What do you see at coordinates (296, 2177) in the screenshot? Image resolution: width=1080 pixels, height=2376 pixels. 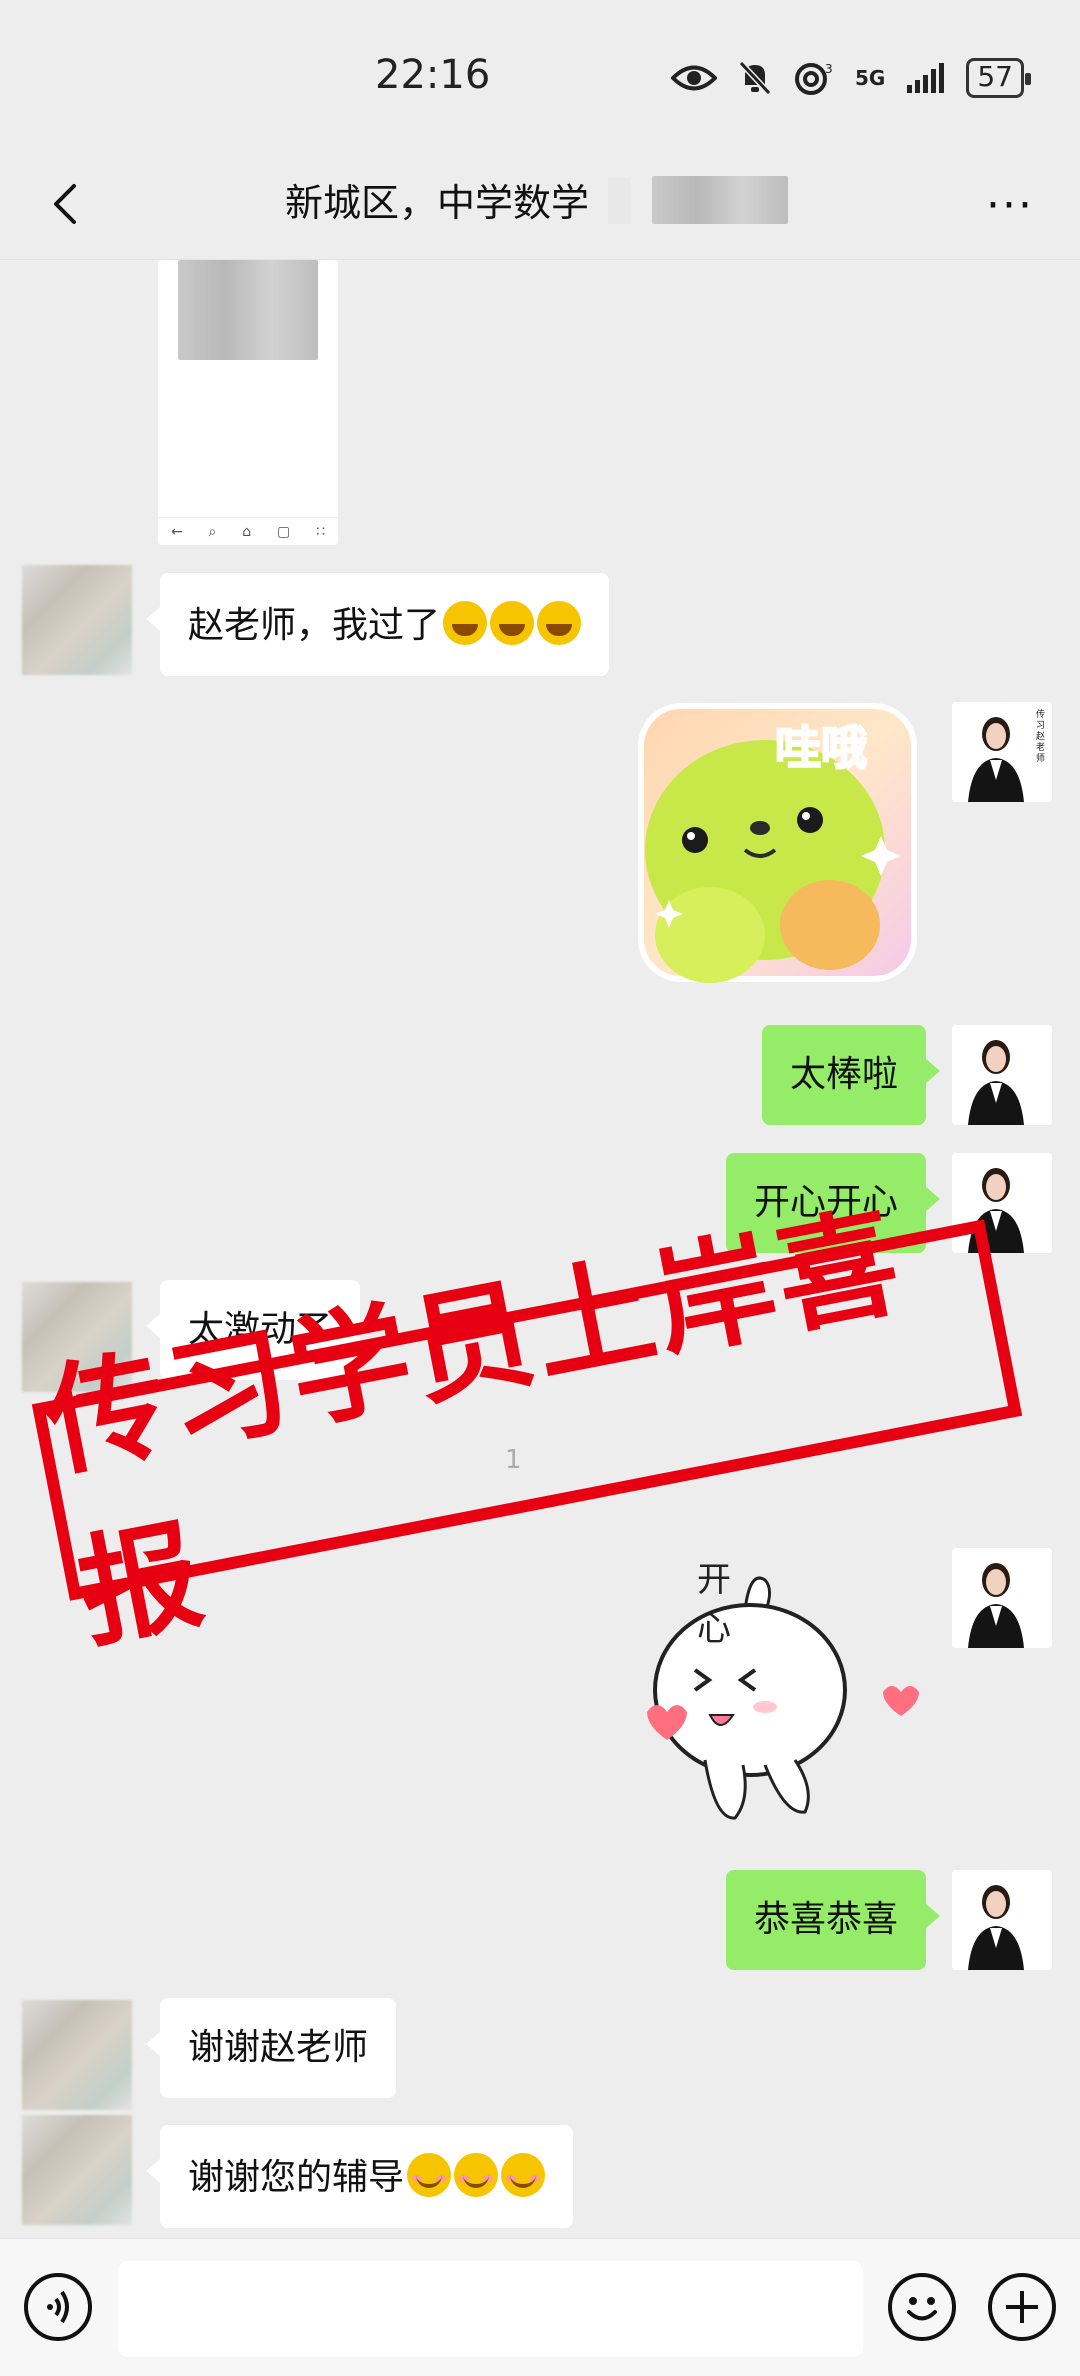 I see `message-text: 谢谢您的辅导` at bounding box center [296, 2177].